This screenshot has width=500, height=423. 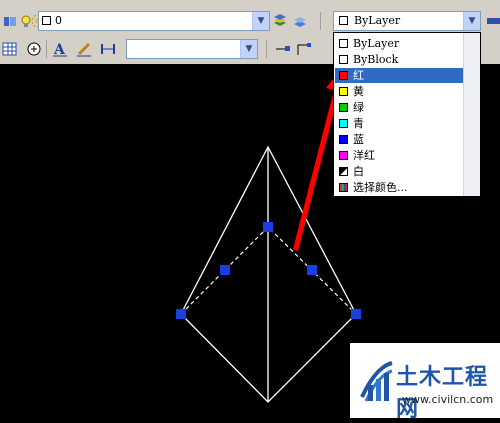 I want to click on watermark: 土木工程网 www.civilcn.com, so click(x=425, y=382).